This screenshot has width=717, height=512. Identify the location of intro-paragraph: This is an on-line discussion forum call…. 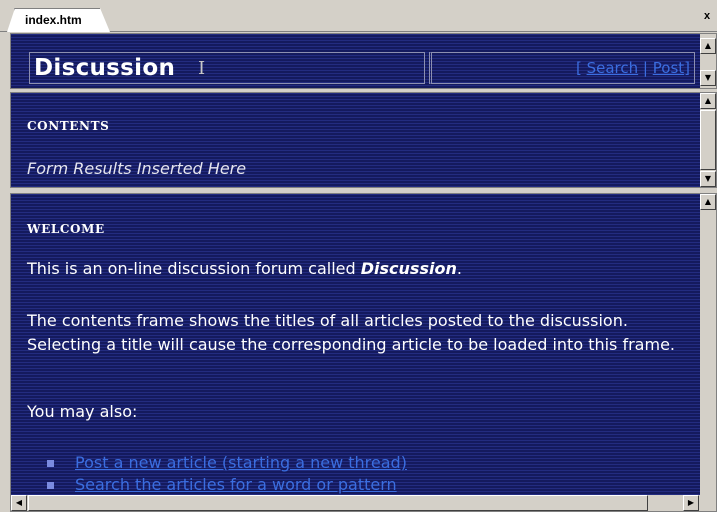
(244, 268).